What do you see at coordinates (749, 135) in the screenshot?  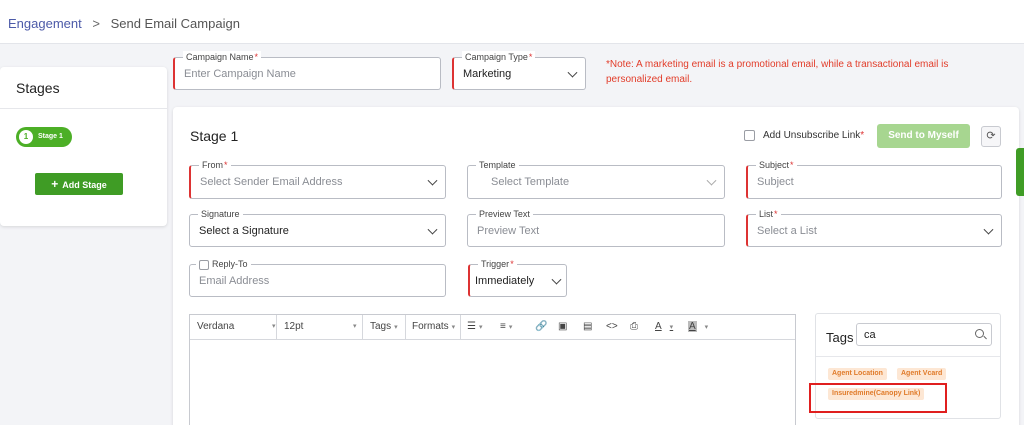 I see `unsubscribe-checkbox` at bounding box center [749, 135].